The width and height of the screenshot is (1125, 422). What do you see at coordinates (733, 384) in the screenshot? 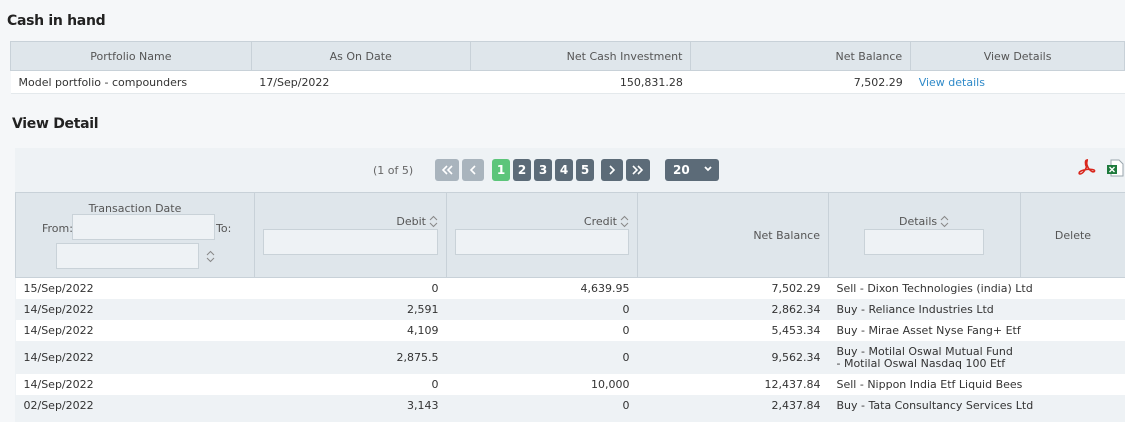
I see `balance-cell: 12,437.84` at bounding box center [733, 384].